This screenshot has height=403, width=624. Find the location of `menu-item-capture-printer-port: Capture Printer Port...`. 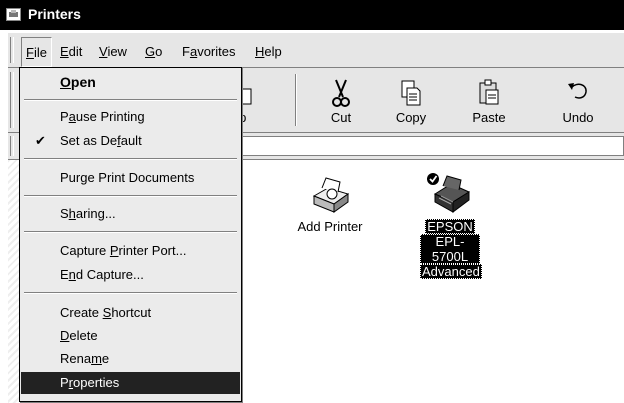

menu-item-capture-printer-port: Capture Printer Port... is located at coordinates (130, 251).